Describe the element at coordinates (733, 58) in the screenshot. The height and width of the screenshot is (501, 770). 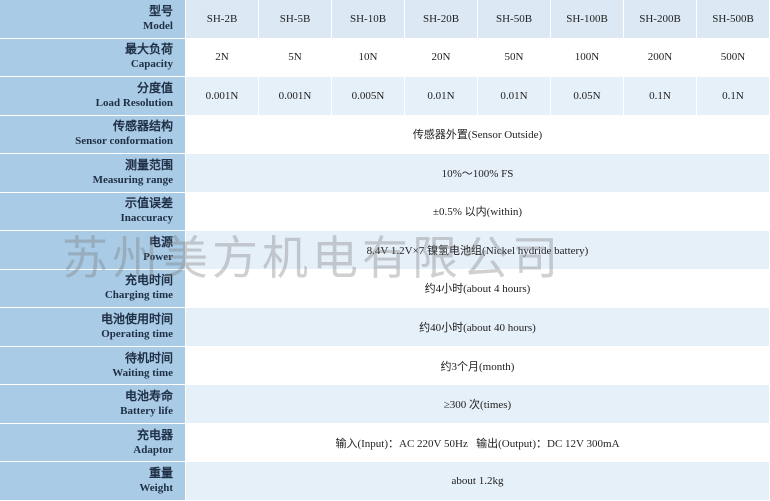
I see `capacity-cell: 500N` at that location.